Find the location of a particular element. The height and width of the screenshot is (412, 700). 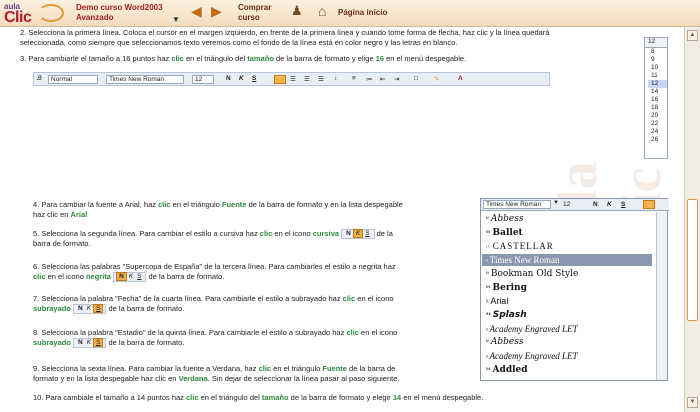

buy-course-link: Comprar curso is located at coordinates (254, 13).